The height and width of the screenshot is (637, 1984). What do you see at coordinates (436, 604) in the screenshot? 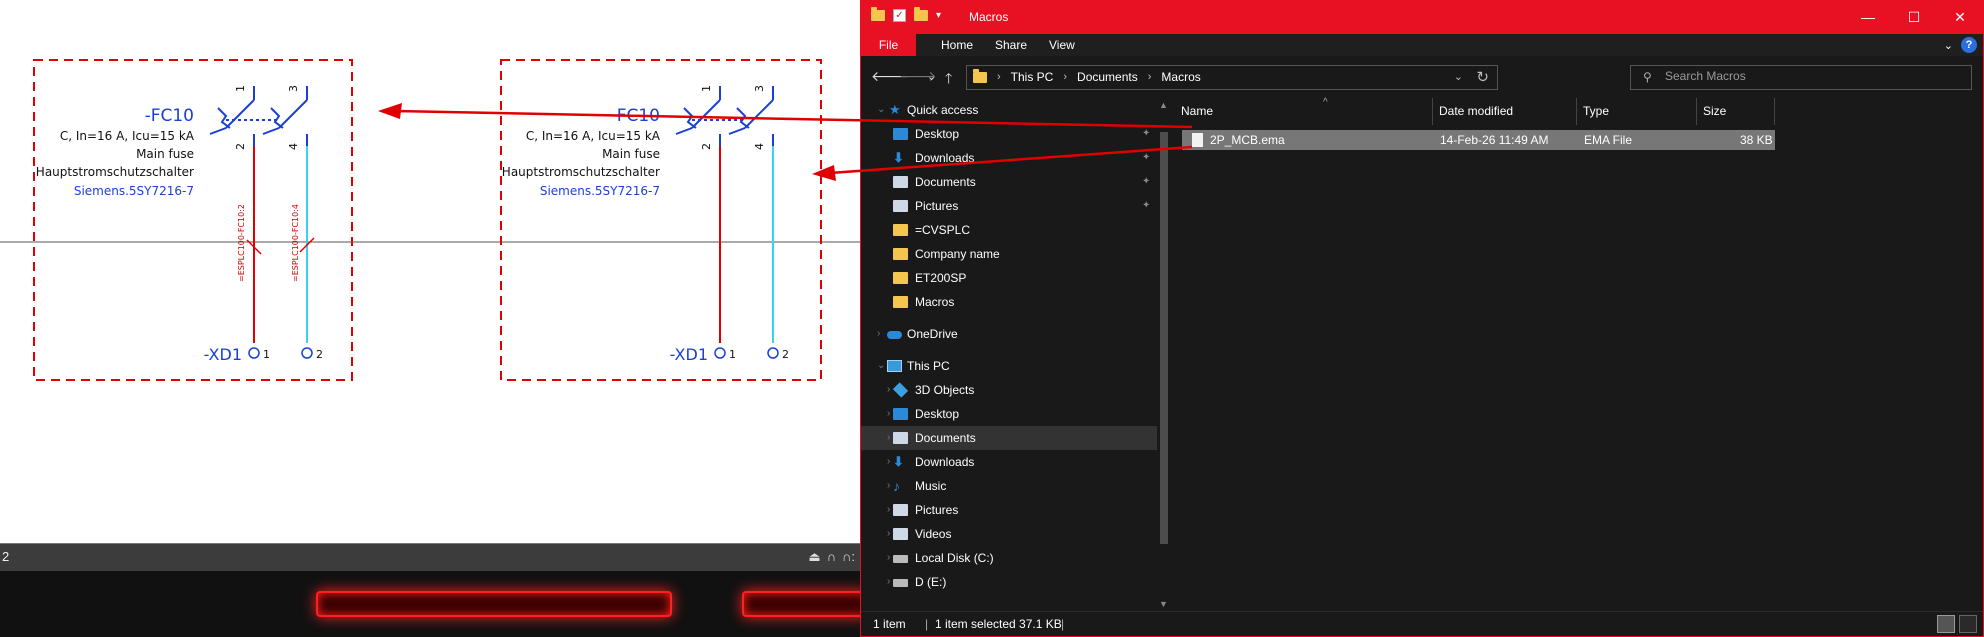
I see `cad-background-strip` at bounding box center [436, 604].